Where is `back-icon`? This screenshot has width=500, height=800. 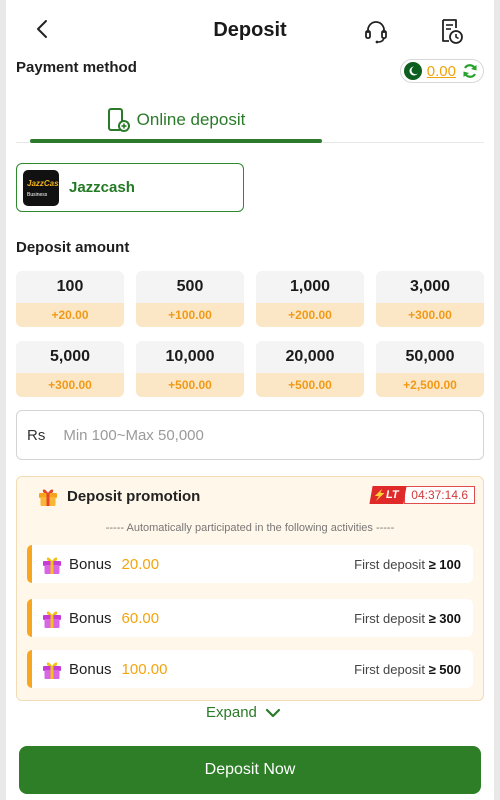 back-icon is located at coordinates (42, 29).